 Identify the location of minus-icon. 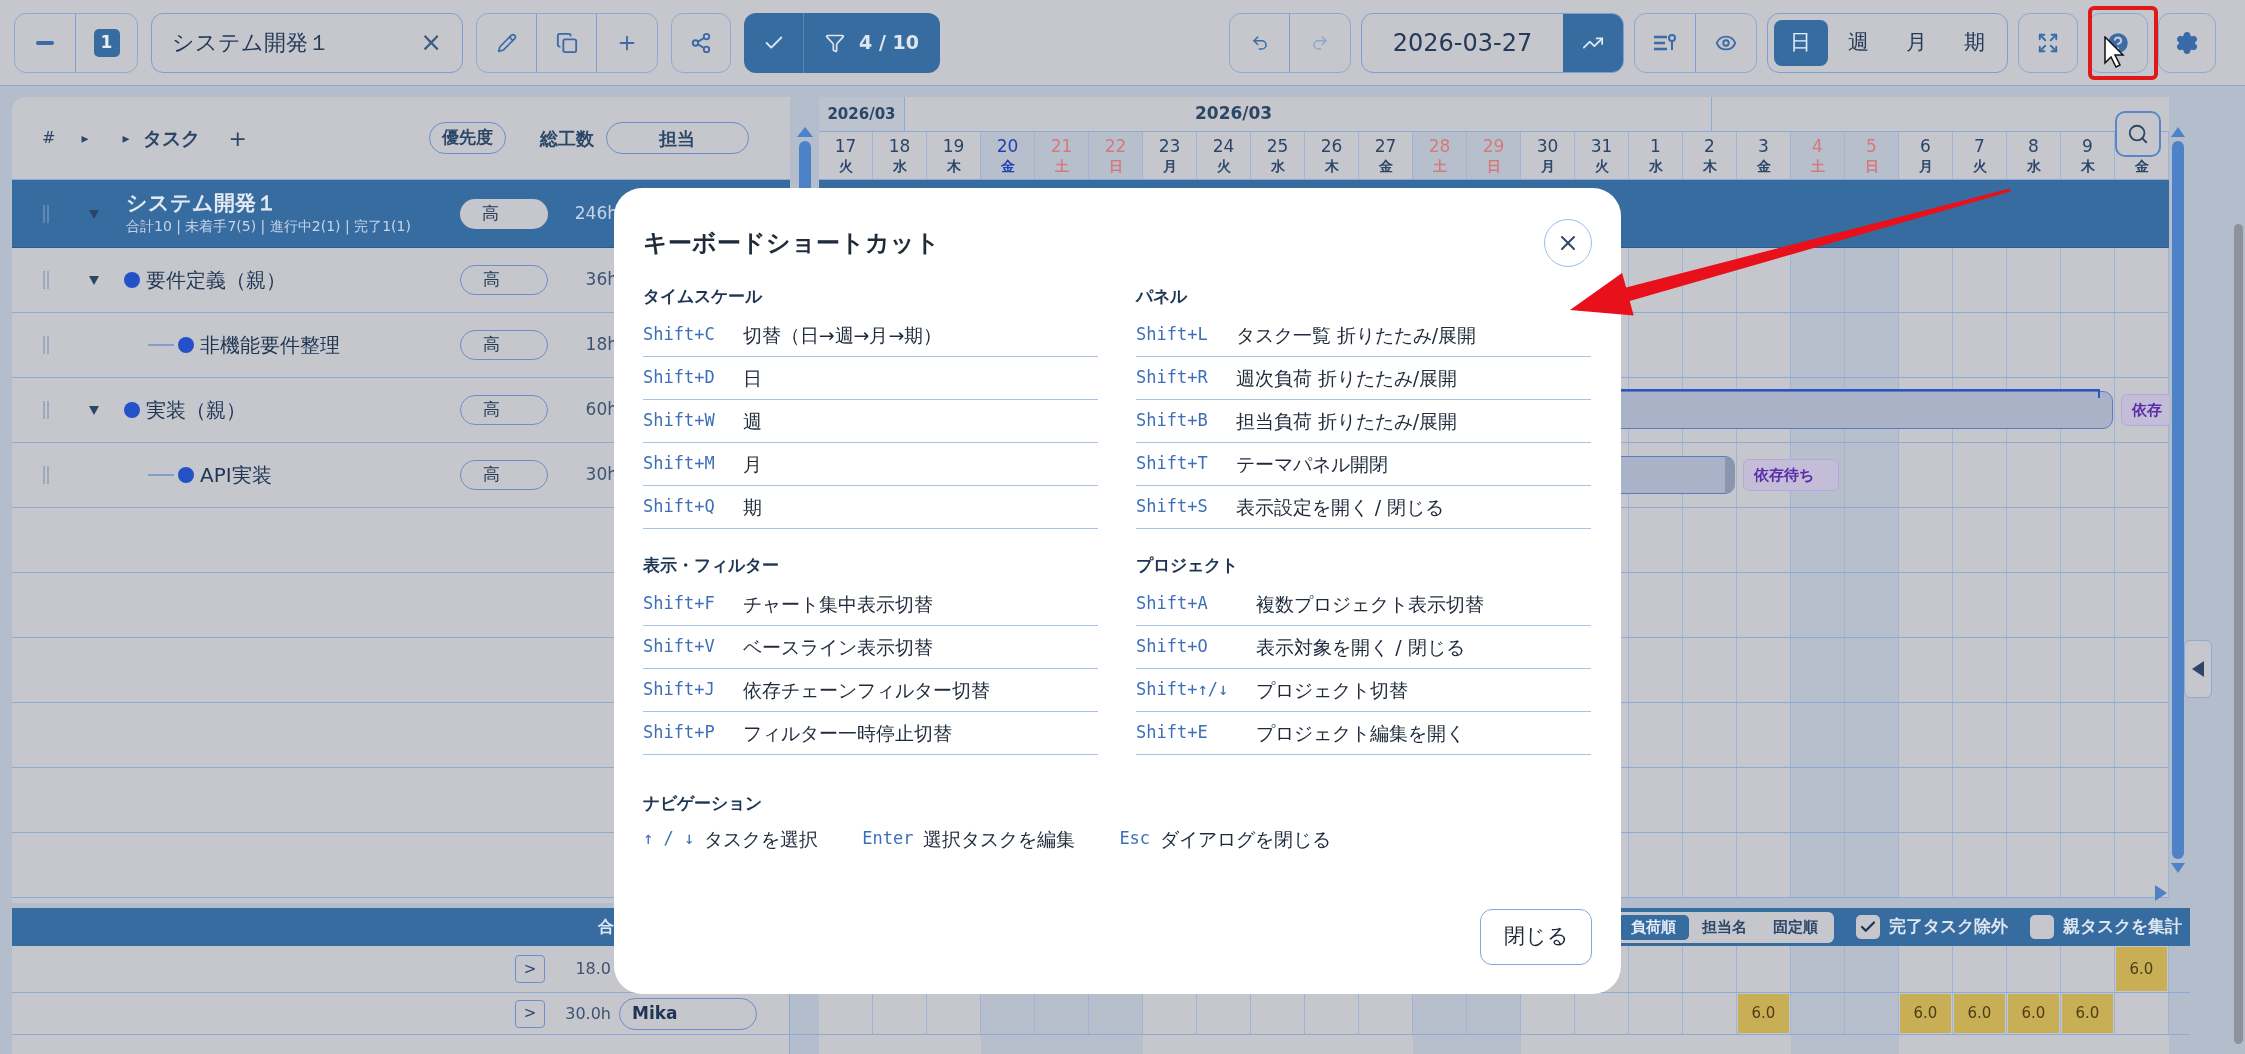
(45, 42).